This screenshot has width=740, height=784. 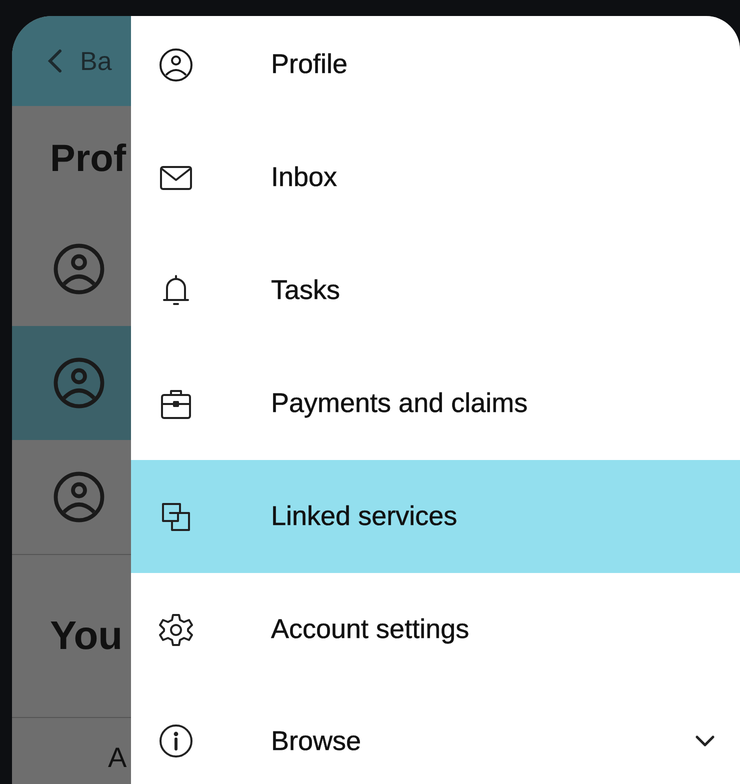 What do you see at coordinates (435, 735) in the screenshot?
I see `menu-item: Browse` at bounding box center [435, 735].